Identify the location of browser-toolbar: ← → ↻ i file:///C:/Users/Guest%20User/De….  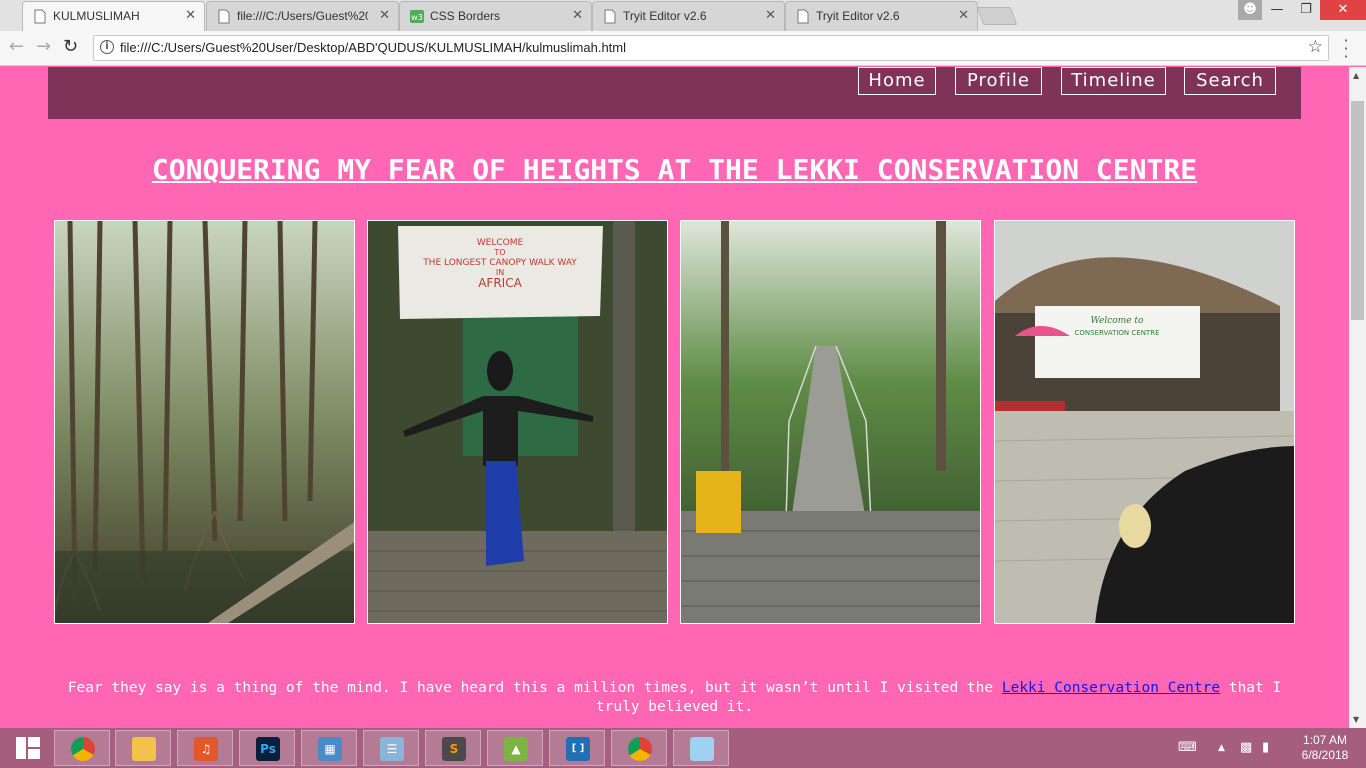
(683, 48).